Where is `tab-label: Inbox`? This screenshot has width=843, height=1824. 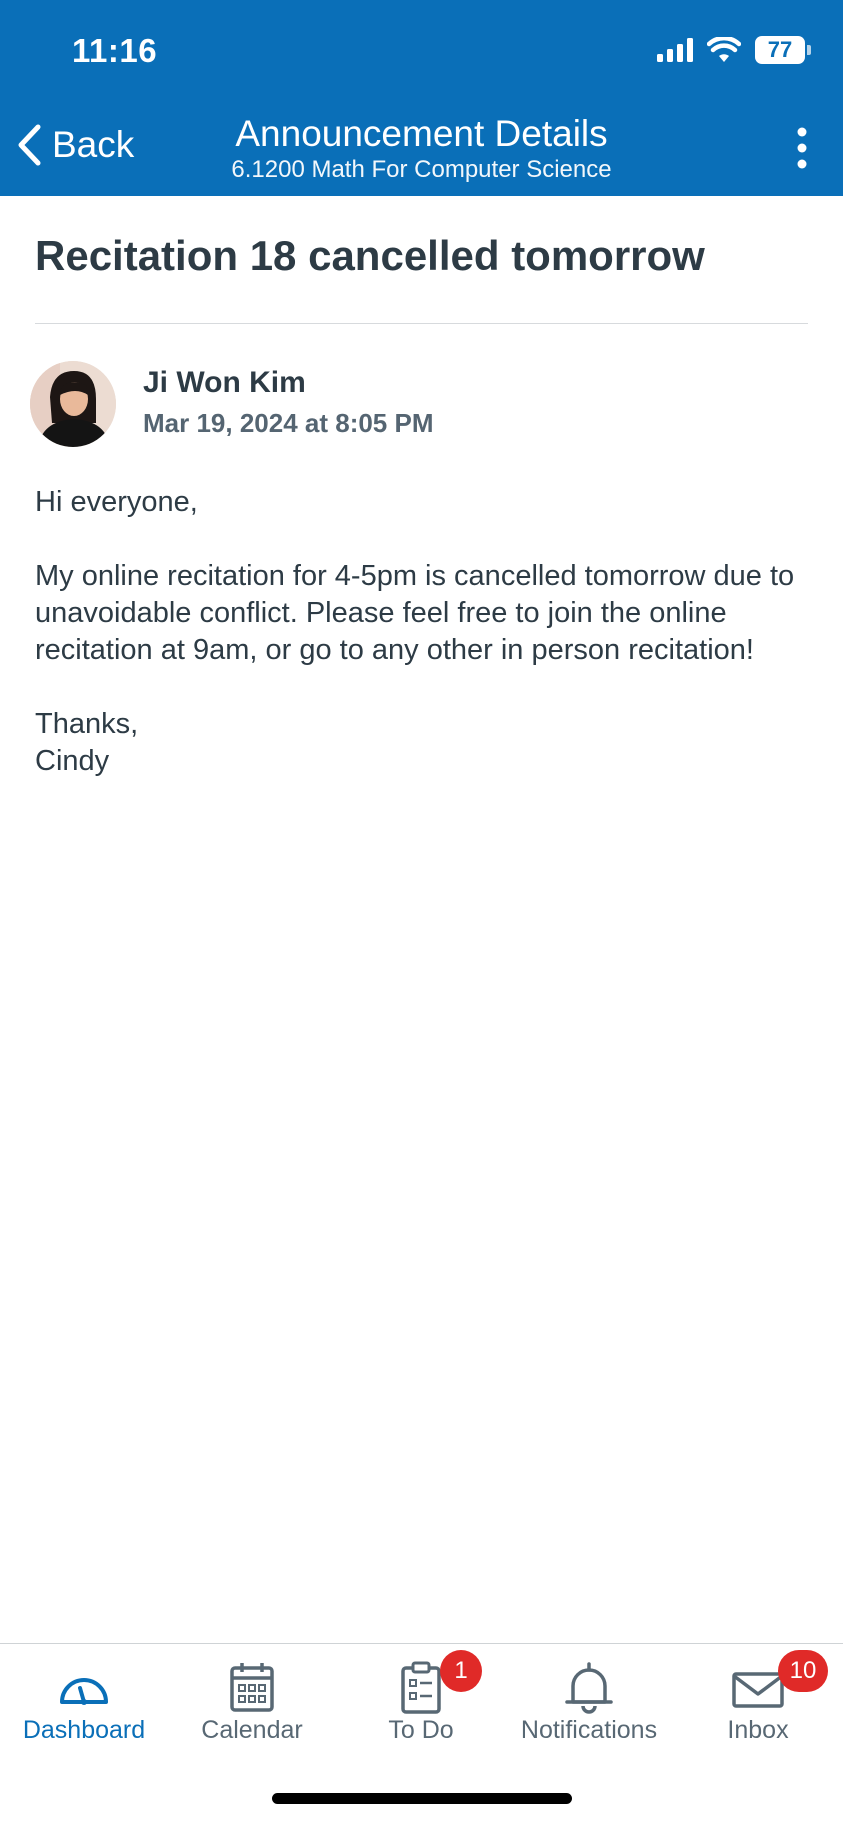
tab-label: Inbox is located at coordinates (758, 1730).